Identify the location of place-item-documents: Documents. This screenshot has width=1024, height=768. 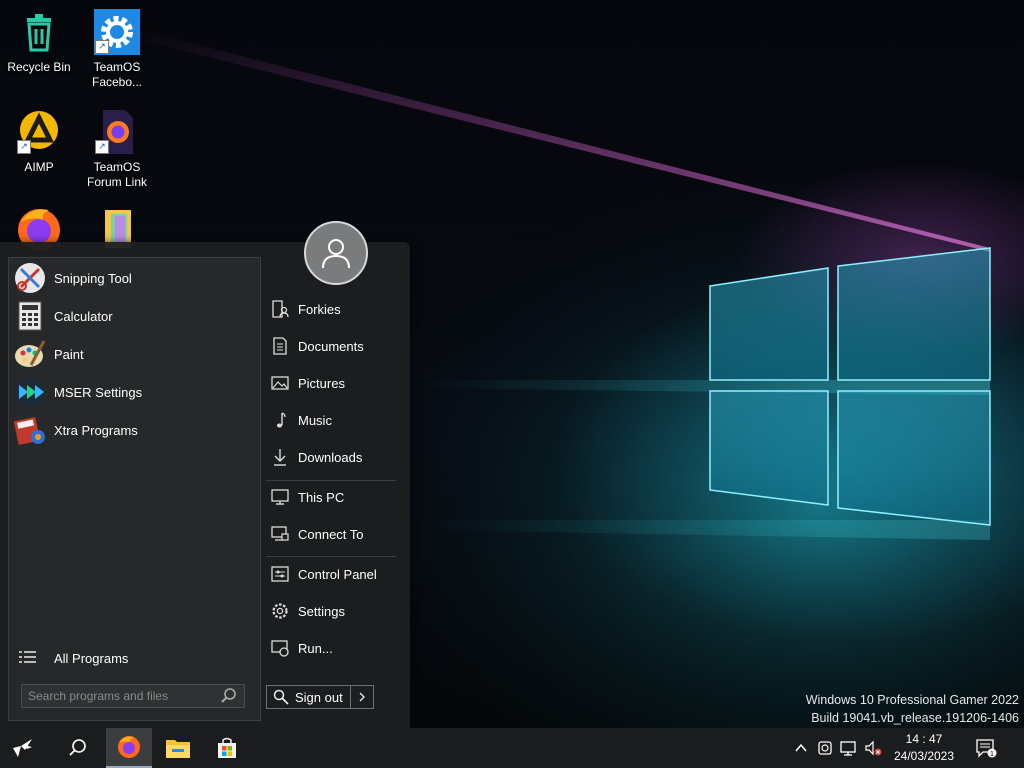
(331, 346).